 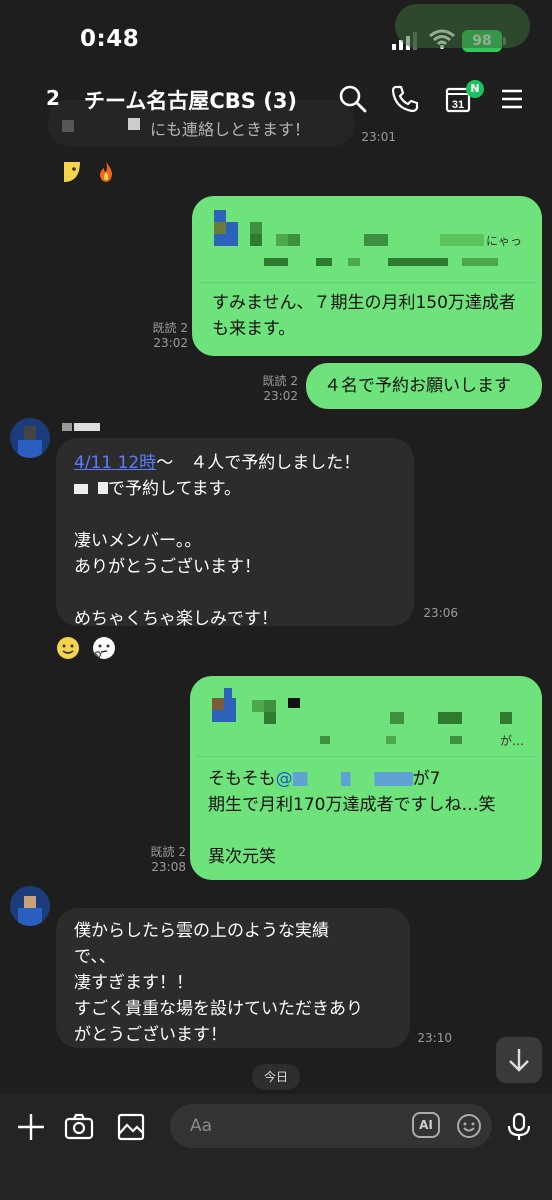 I want to click on menu-icon, so click(x=513, y=99).